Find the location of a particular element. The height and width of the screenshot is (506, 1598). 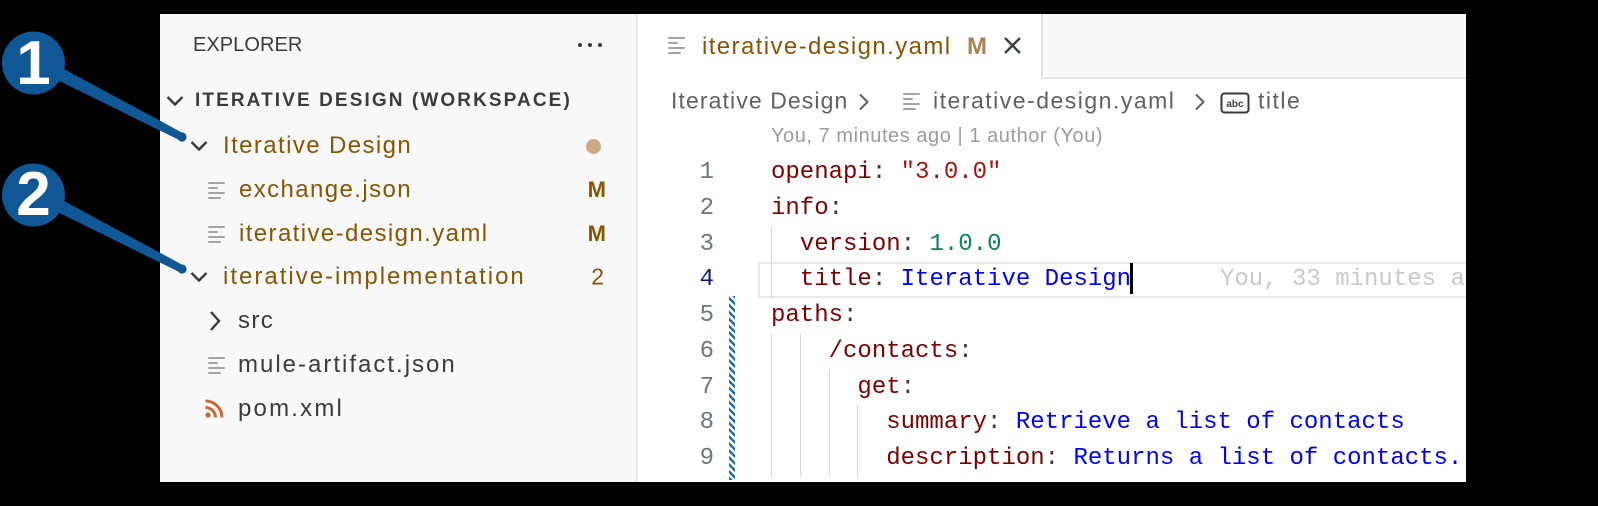

svg-text: 2 is located at coordinates (33, 194).